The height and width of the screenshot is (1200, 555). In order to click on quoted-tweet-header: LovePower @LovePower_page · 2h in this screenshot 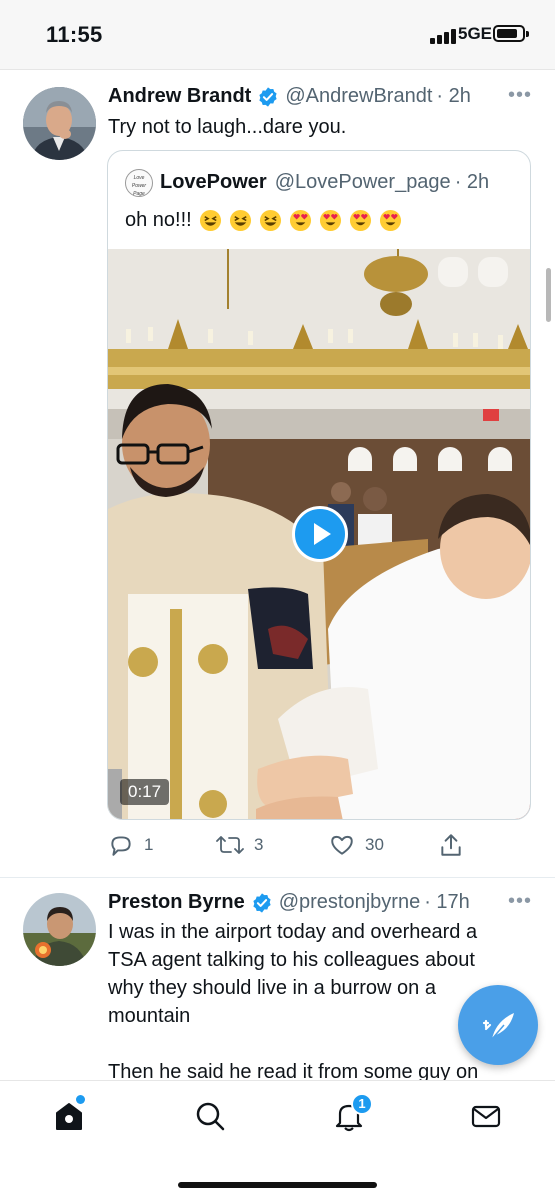, I will do `click(324, 182)`.